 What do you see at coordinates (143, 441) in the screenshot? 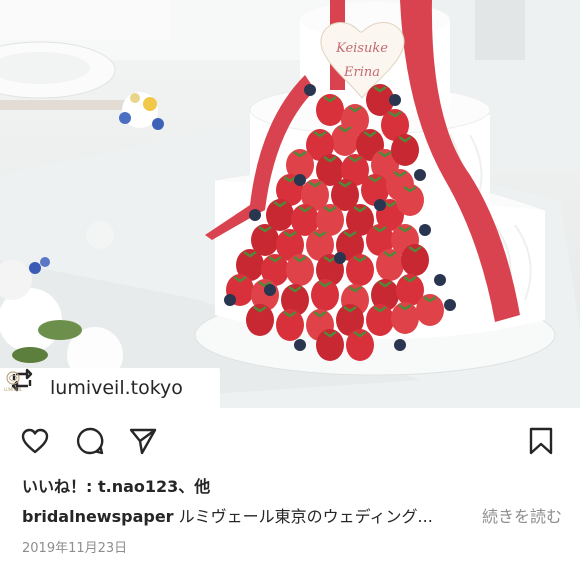
I see `share-icon` at bounding box center [143, 441].